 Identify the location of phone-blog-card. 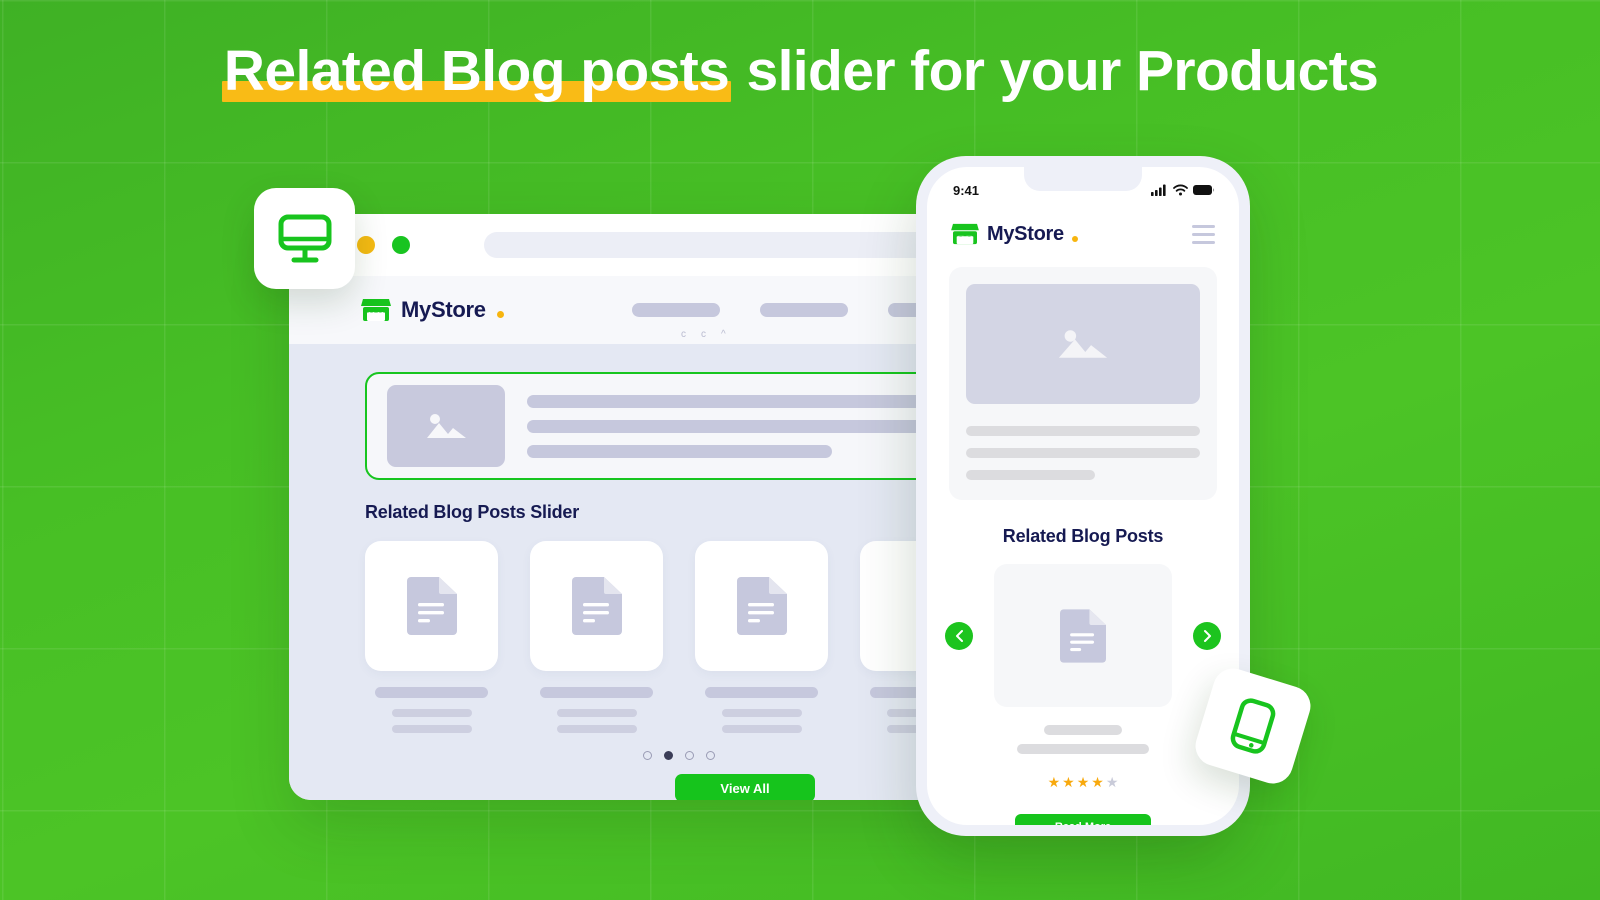
(1083, 635).